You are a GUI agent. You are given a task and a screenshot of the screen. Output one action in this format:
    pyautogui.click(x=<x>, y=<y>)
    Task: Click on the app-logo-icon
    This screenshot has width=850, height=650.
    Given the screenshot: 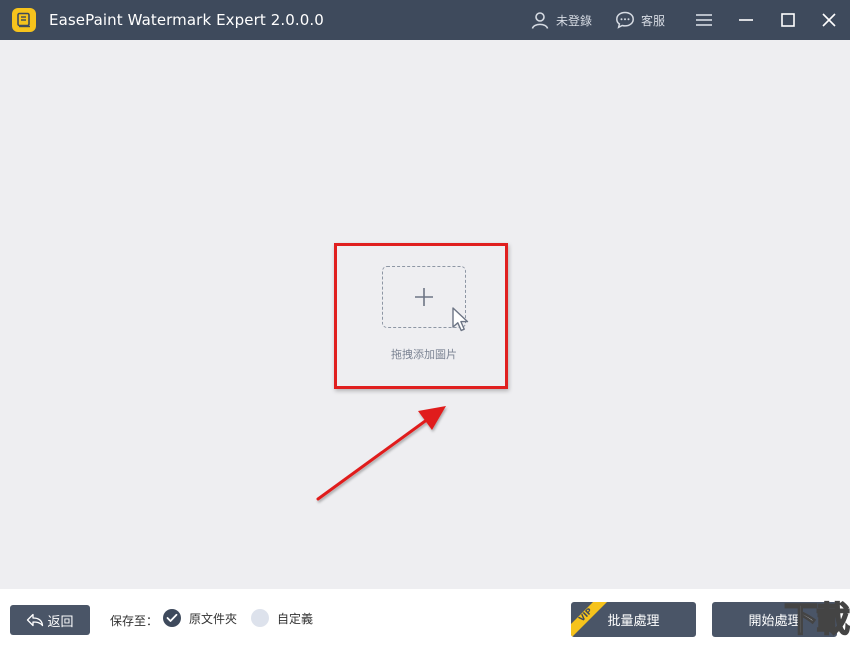 What is the action you would take?
    pyautogui.click(x=24, y=20)
    